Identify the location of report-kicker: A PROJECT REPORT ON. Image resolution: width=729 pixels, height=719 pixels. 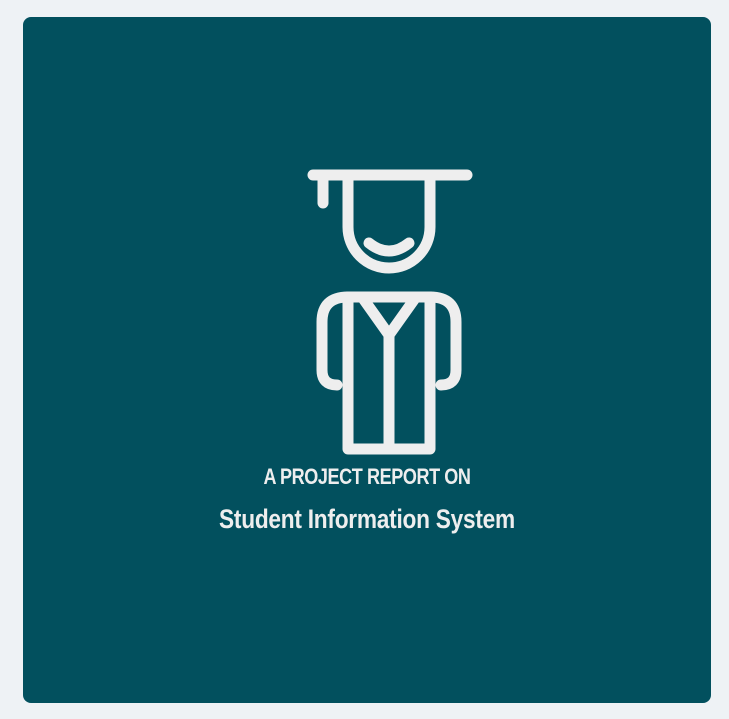
(367, 476).